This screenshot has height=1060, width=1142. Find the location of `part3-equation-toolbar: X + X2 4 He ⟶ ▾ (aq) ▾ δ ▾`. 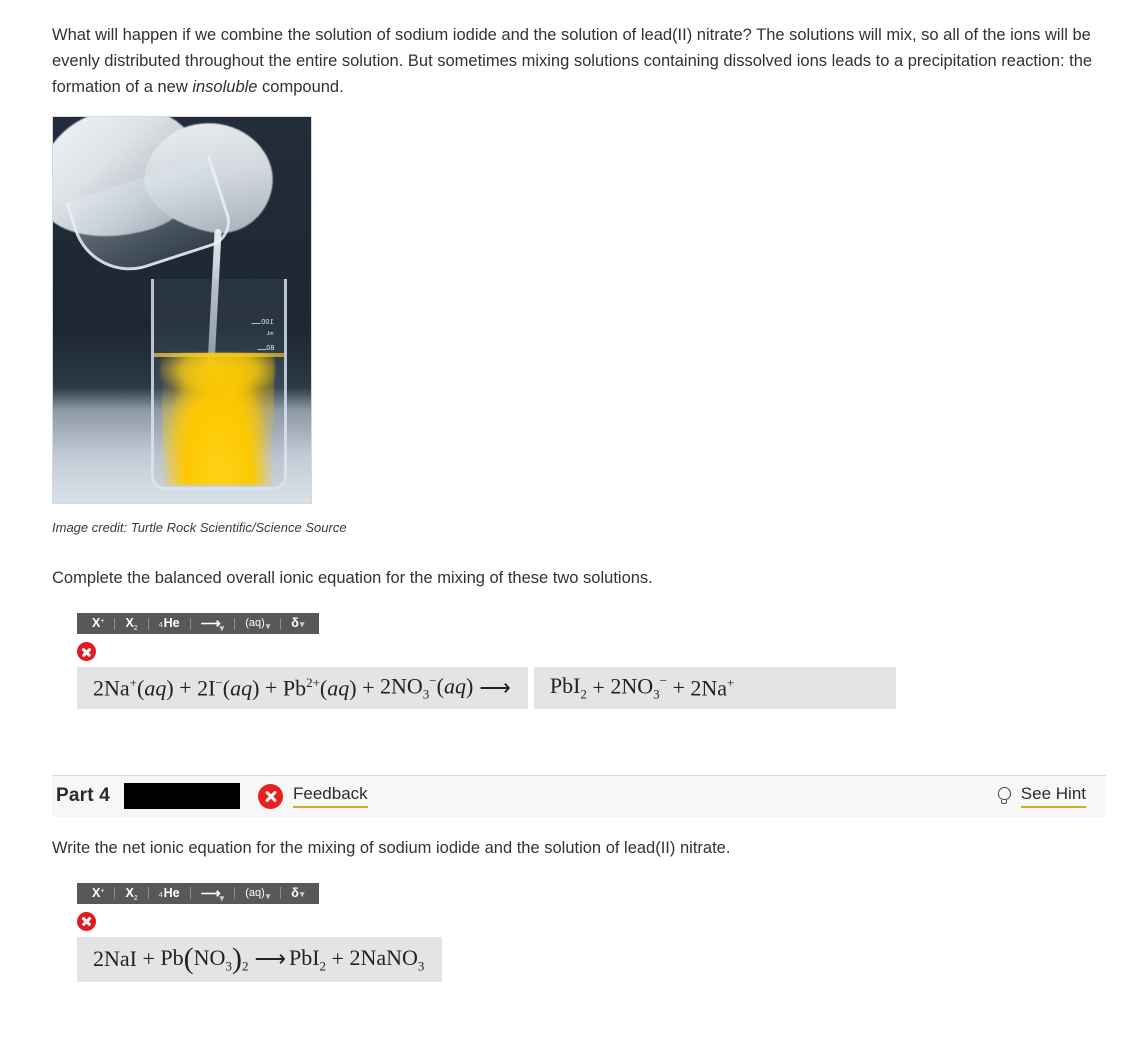

part3-equation-toolbar: X + X2 4 He ⟶ ▾ (aq) ▾ δ ▾ is located at coordinates (198, 623).